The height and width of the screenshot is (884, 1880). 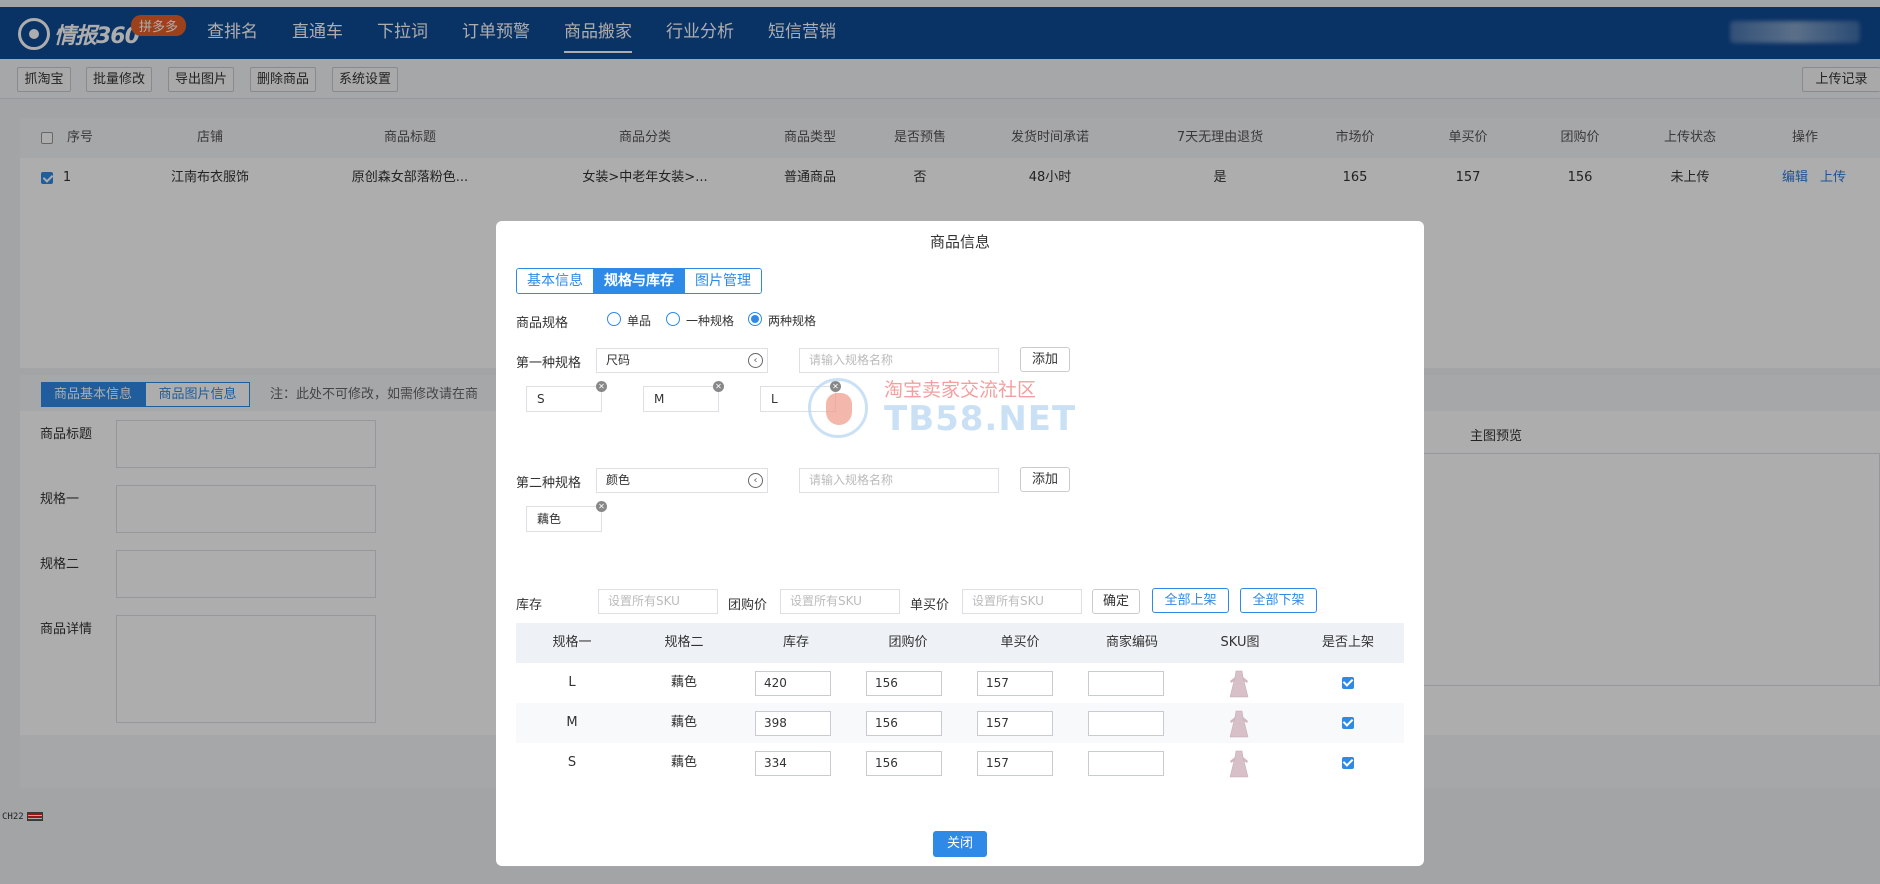 I want to click on batch-stock-label: 库存, so click(x=529, y=605).